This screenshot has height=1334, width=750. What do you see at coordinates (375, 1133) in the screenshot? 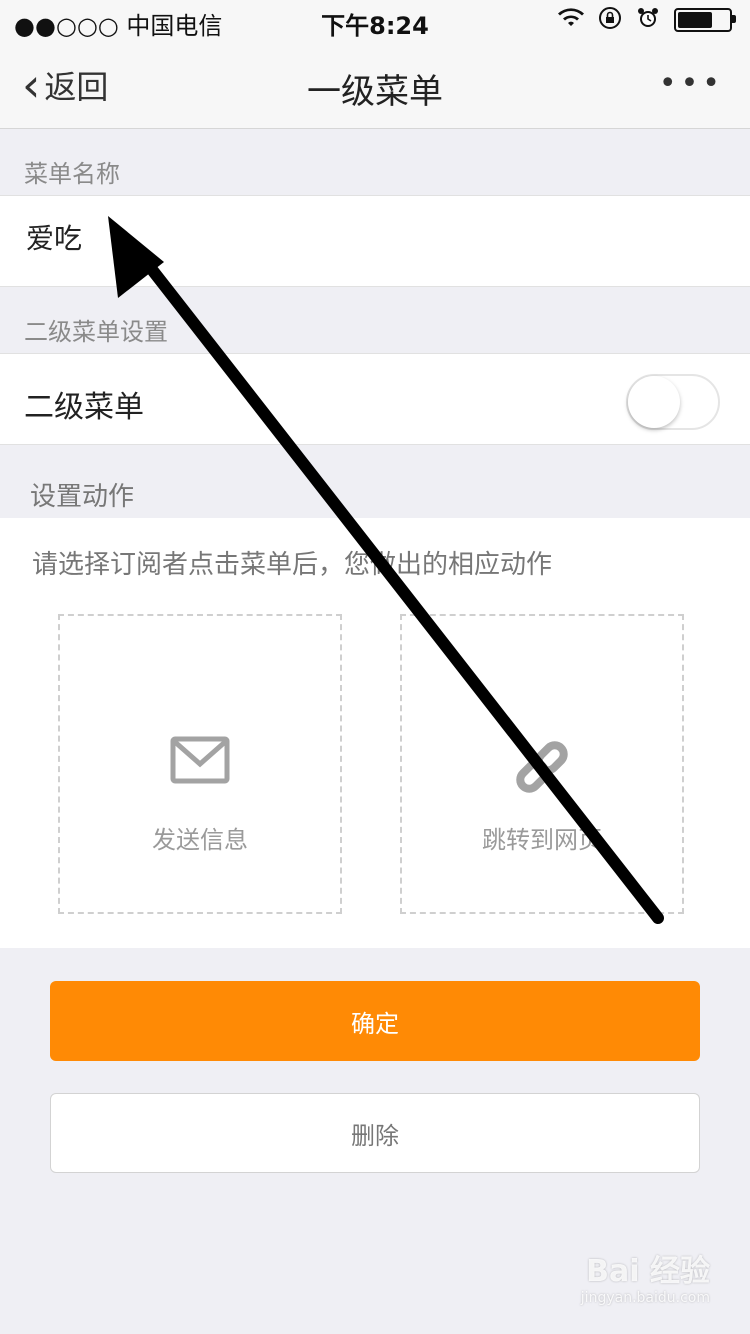
I see `delete-button: 删除` at bounding box center [375, 1133].